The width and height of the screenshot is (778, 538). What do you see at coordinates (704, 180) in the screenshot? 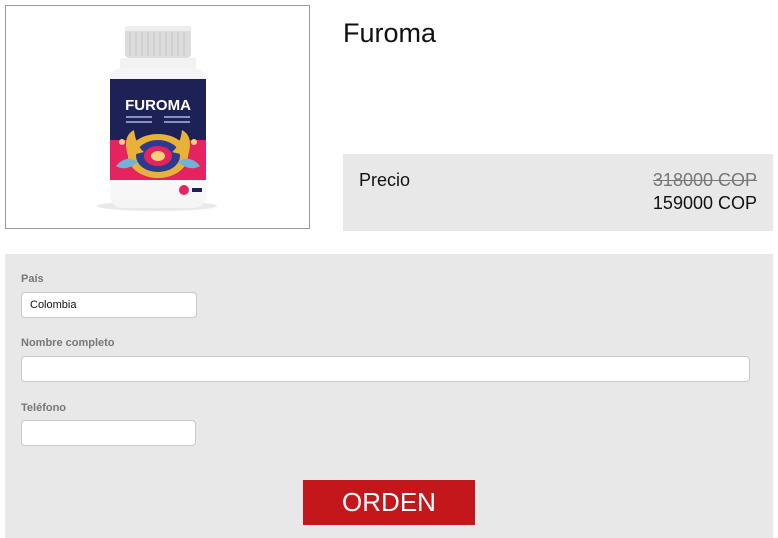
I see `old-price: 318000 COP` at bounding box center [704, 180].